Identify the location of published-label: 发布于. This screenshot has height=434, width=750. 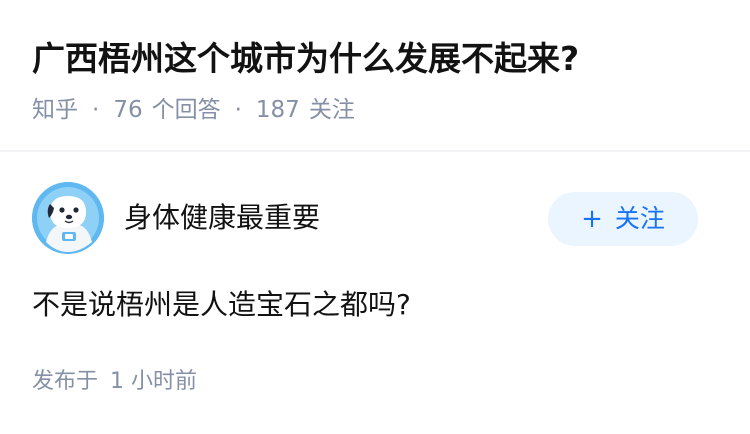
(65, 381).